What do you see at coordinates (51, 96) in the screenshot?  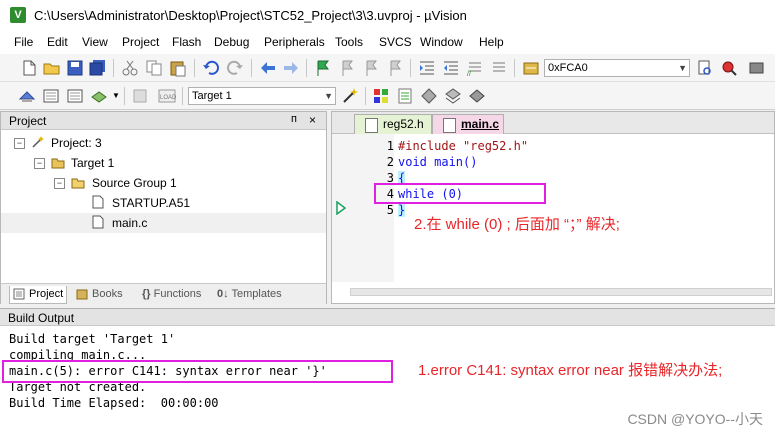 I see `build-icon` at bounding box center [51, 96].